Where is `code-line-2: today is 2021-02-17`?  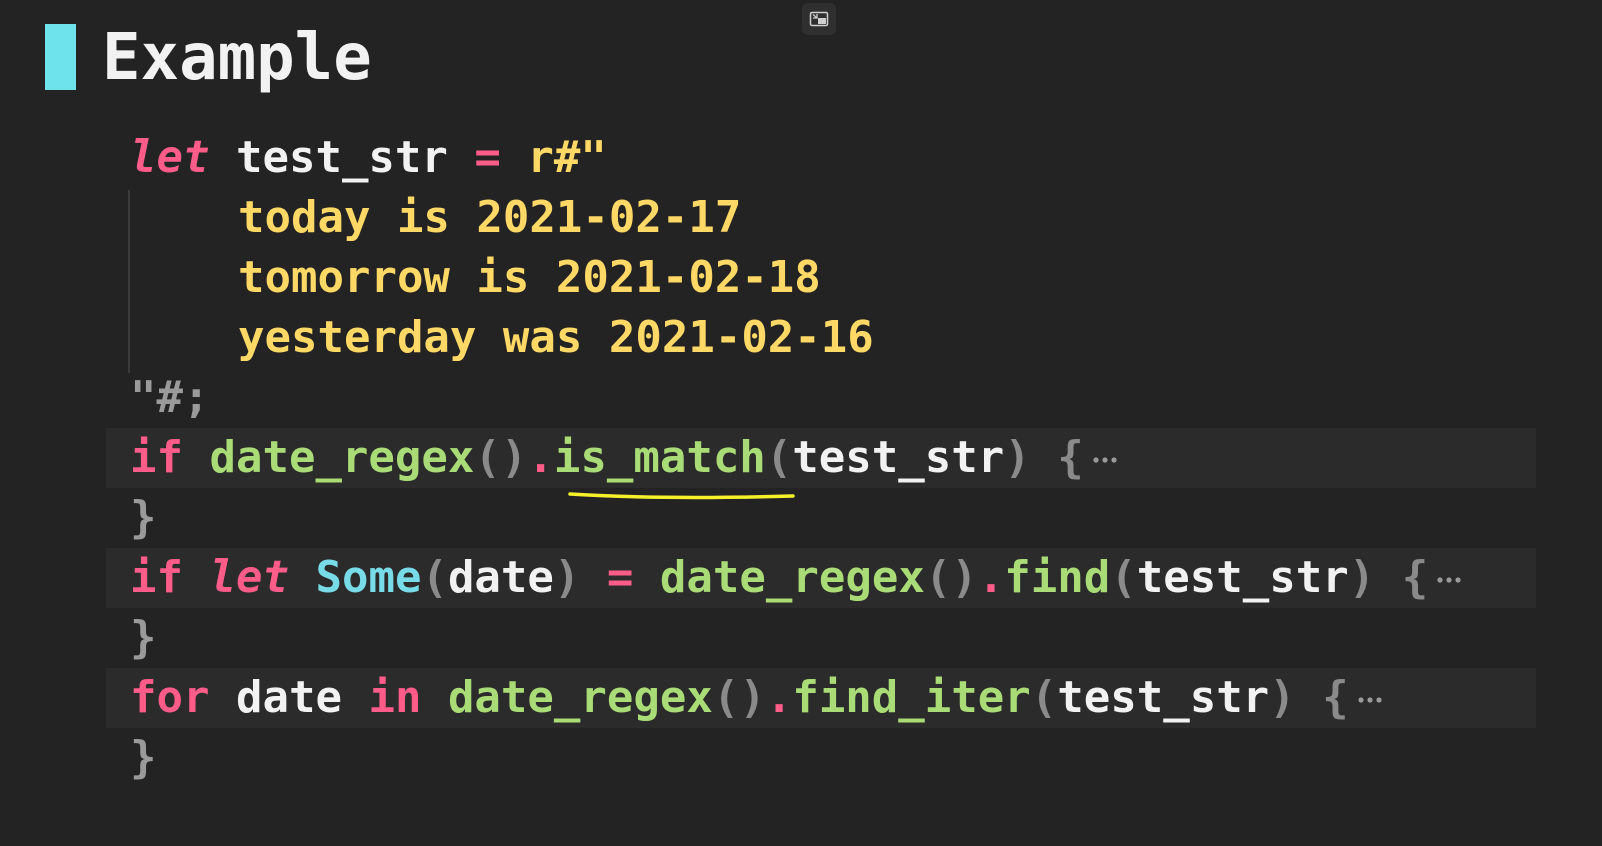 code-line-2: today is 2021-02-17 is located at coordinates (489, 218).